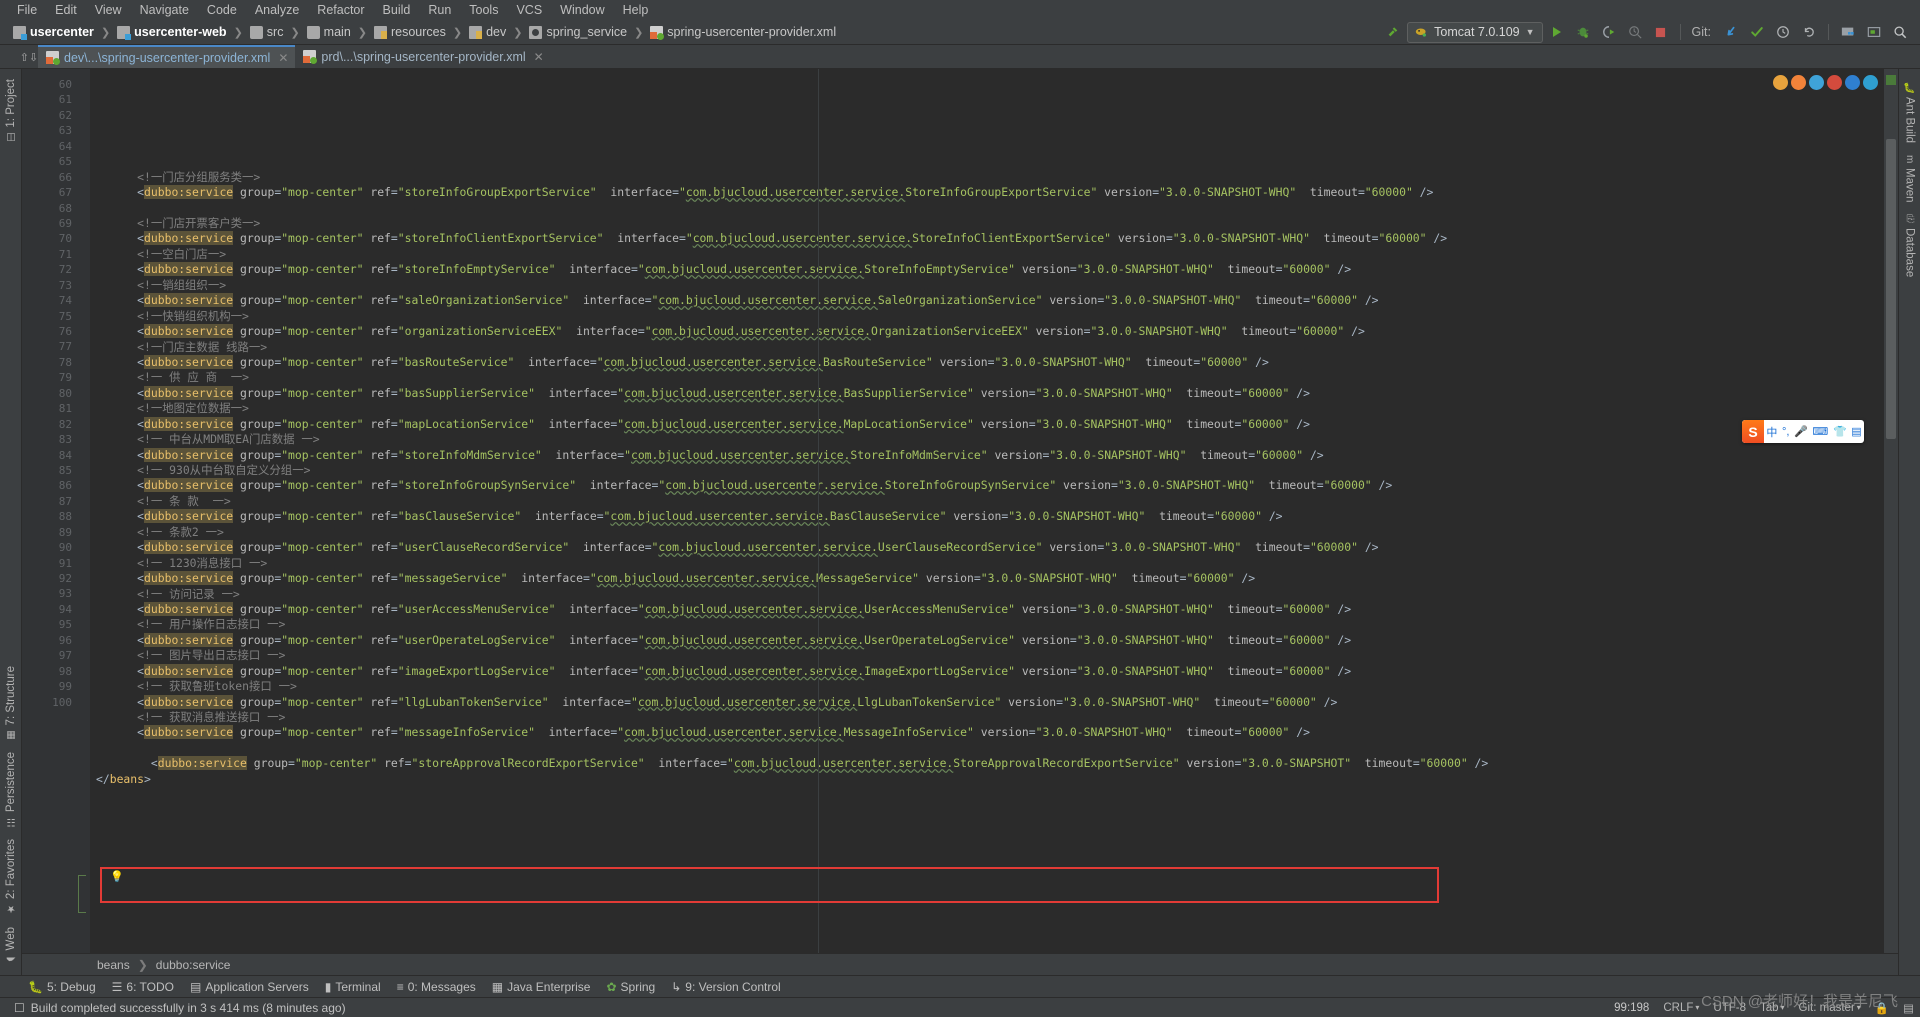 Image resolution: width=1920 pixels, height=1017 pixels. I want to click on menu-item-vcs: VCS, so click(529, 10).